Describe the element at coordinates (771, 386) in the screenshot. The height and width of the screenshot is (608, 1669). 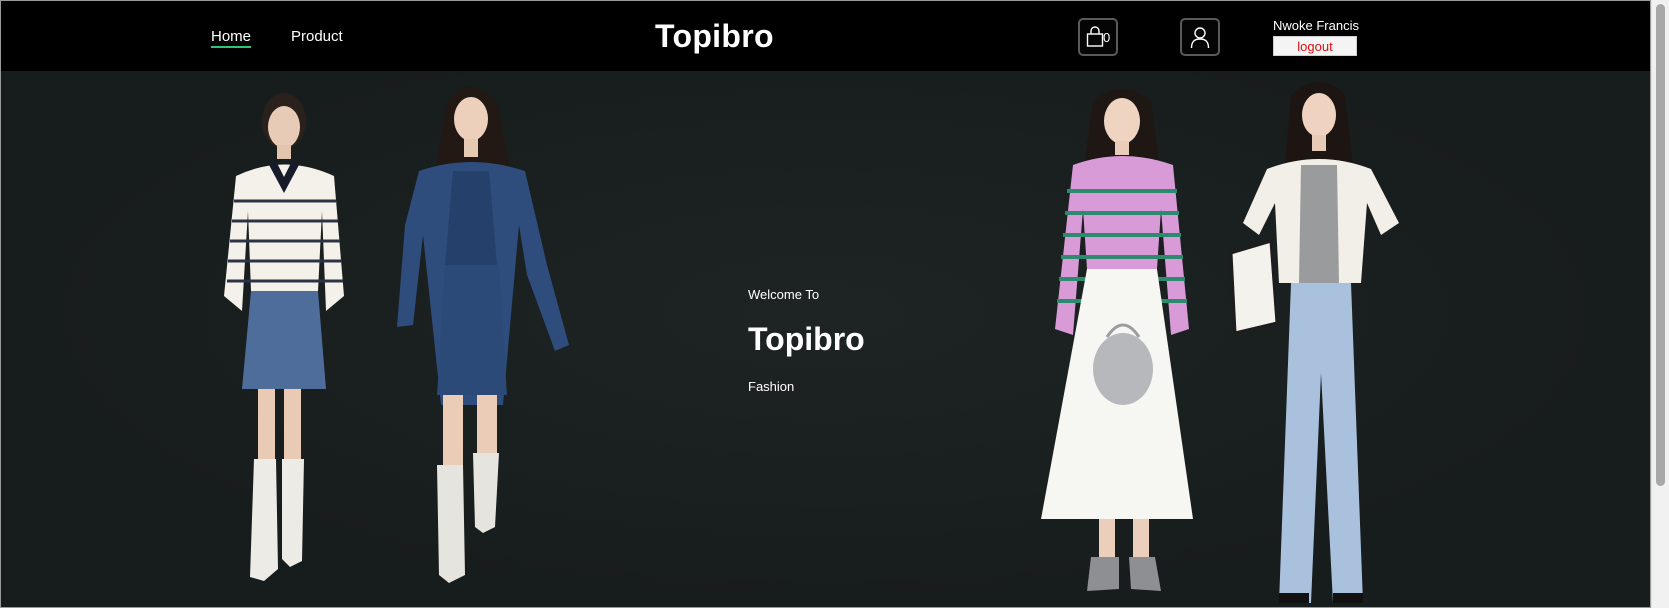
I see `hero-subtitle: Fashion` at that location.